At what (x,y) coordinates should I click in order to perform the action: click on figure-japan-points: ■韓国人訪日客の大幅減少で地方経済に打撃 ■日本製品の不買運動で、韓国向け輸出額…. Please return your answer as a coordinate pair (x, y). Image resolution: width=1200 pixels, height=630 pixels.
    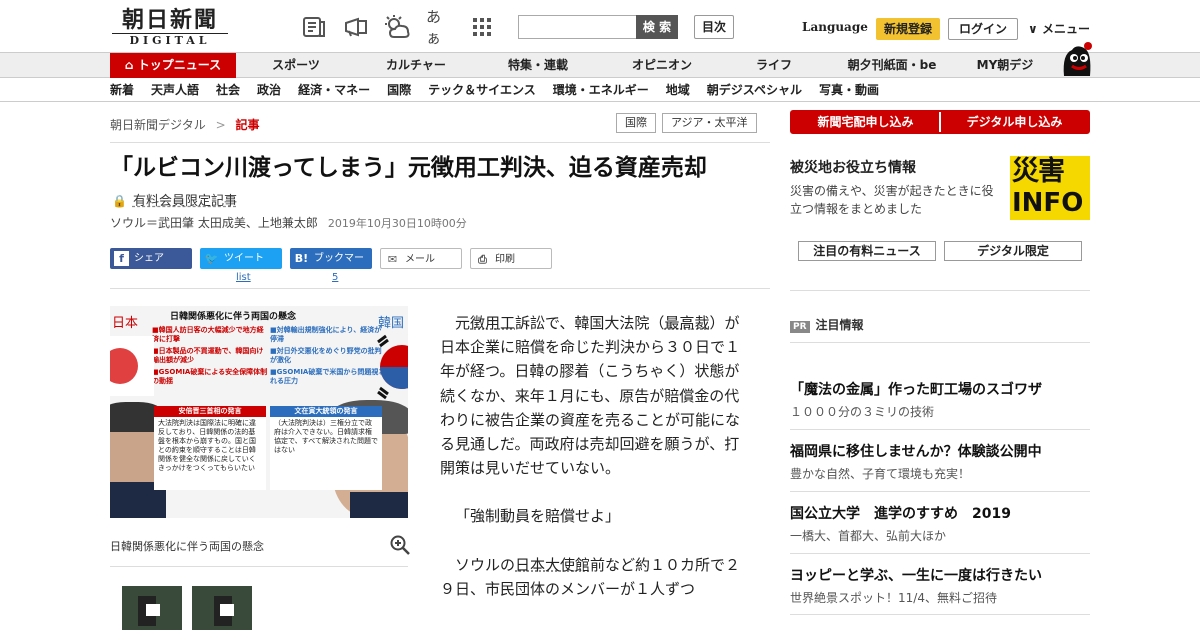
    Looking at the image, I should click on (210, 355).